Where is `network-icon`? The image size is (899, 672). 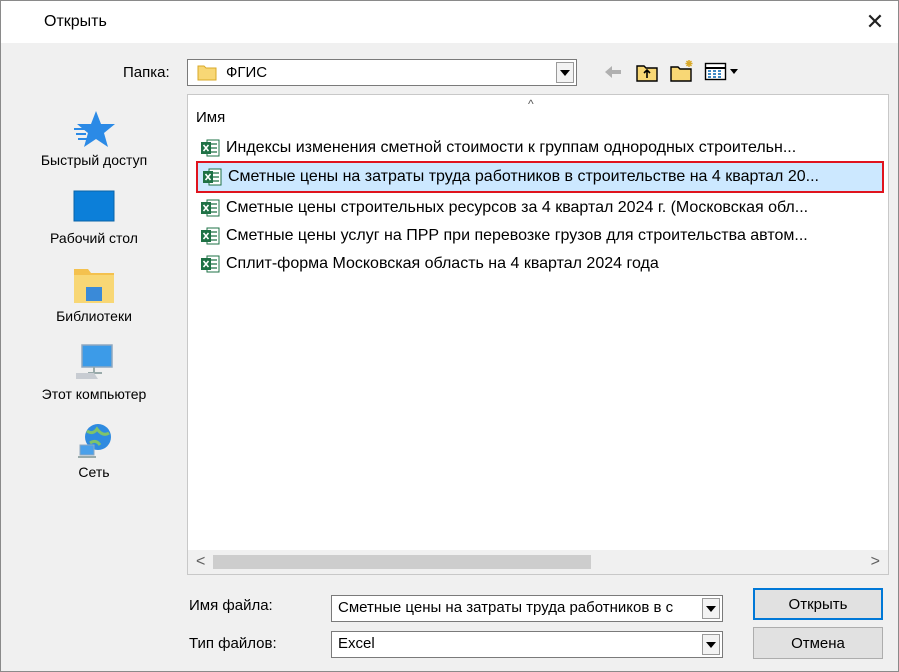
network-icon is located at coordinates (94, 441).